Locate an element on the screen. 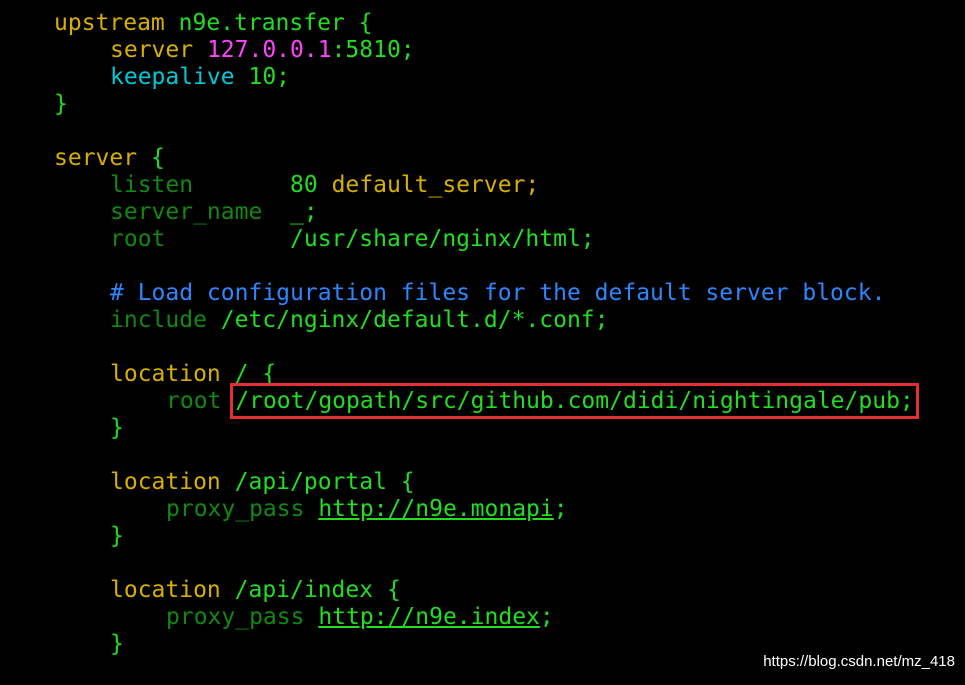 Image resolution: width=965 pixels, height=685 pixels. code-line-5-blank is located at coordinates (484, 131).